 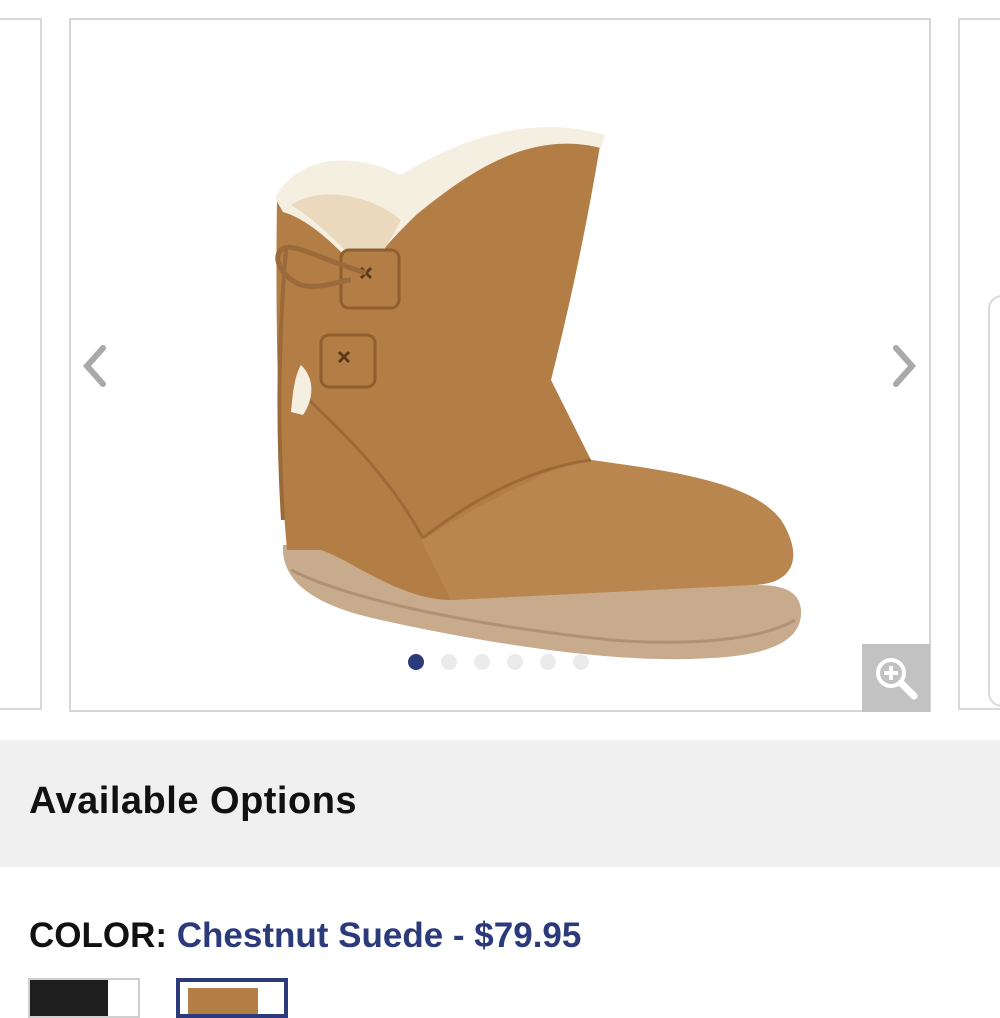 I want to click on color-value: Chestnut Suede - $79.95, so click(x=379, y=935).